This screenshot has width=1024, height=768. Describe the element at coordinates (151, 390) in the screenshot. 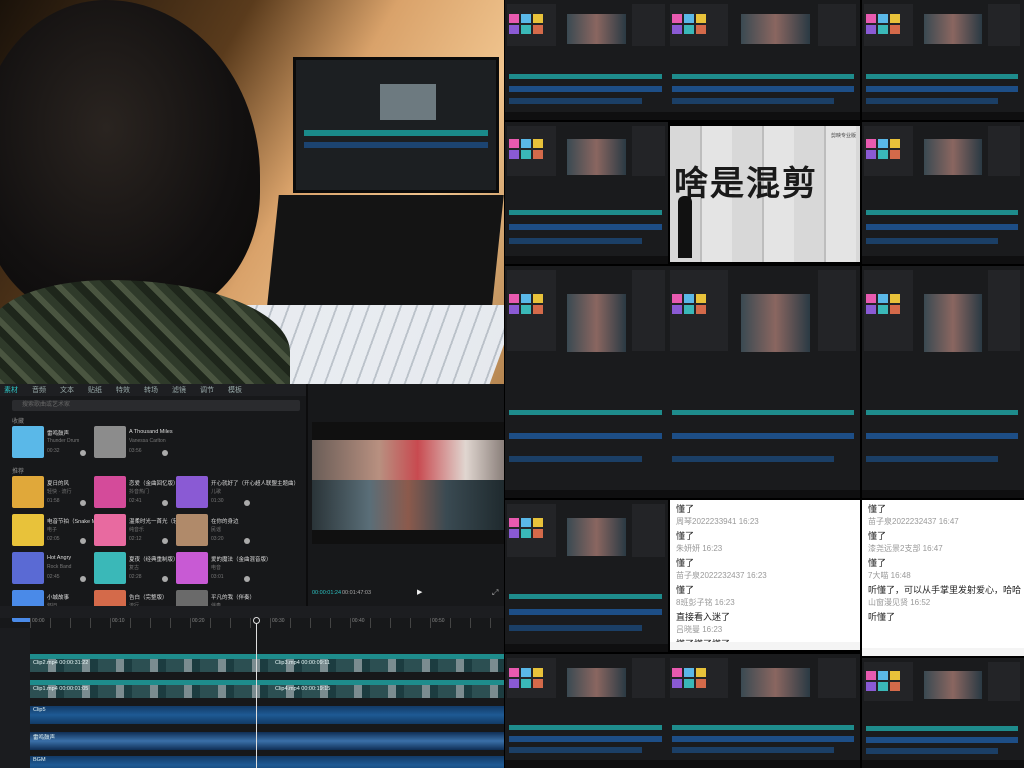

I see `menu-tab-5: 转场` at that location.